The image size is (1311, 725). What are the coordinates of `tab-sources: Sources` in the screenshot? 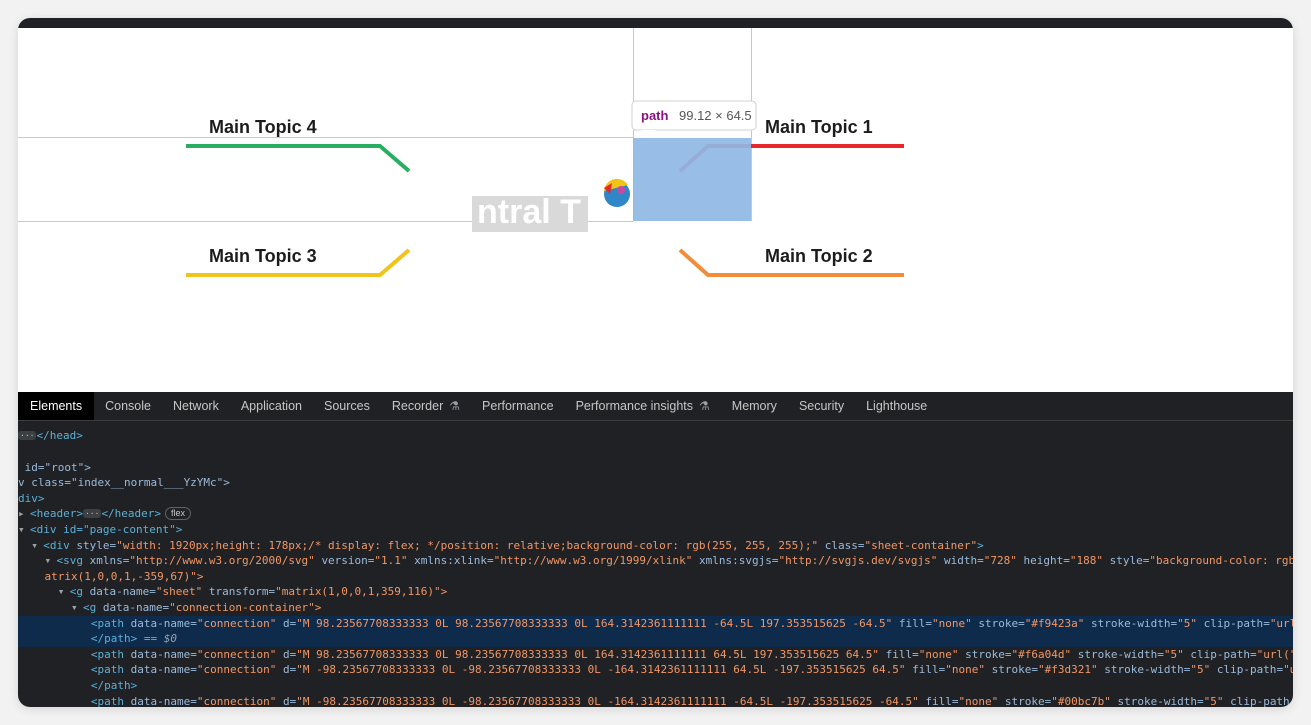 It's located at (347, 406).